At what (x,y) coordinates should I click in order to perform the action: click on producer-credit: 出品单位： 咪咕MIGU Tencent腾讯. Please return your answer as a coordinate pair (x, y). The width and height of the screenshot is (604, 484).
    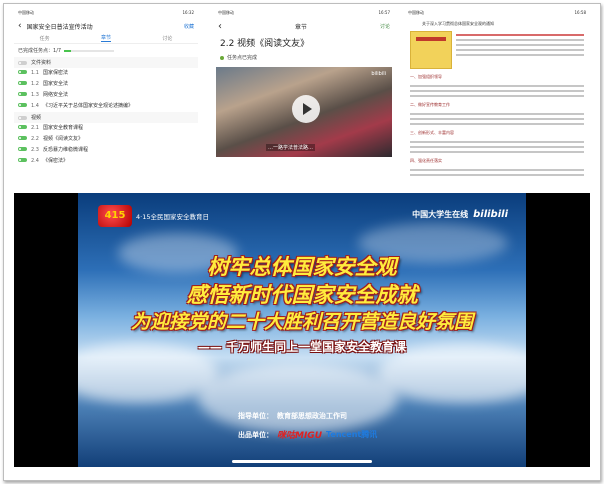
    Looking at the image, I should click on (307, 434).